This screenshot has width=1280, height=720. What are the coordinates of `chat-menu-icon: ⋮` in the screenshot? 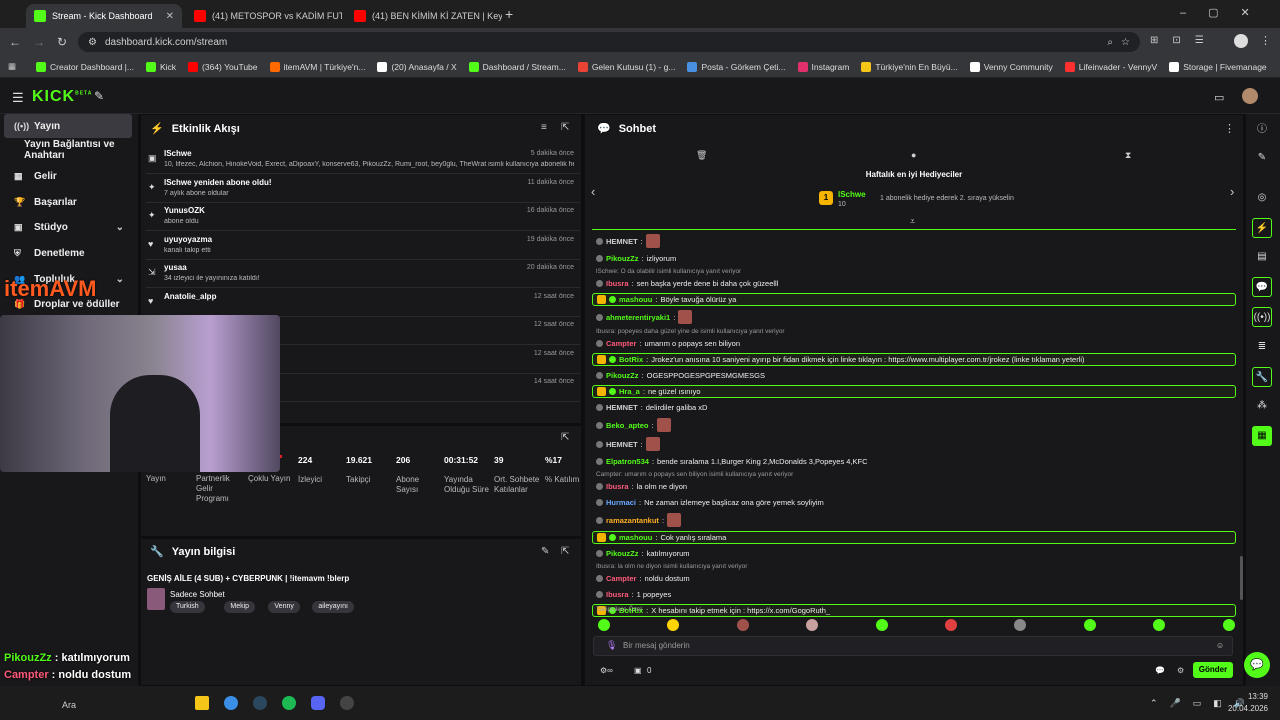 It's located at (1229, 128).